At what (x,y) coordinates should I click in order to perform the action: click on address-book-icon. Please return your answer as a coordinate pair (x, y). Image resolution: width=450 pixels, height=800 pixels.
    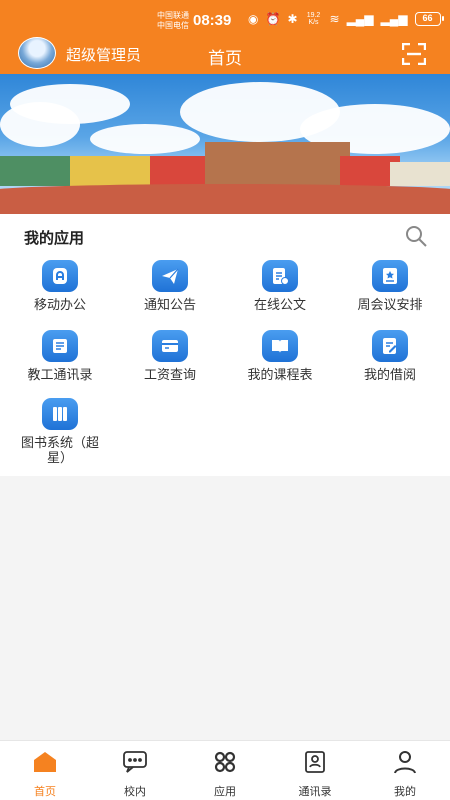
    Looking at the image, I should click on (315, 762).